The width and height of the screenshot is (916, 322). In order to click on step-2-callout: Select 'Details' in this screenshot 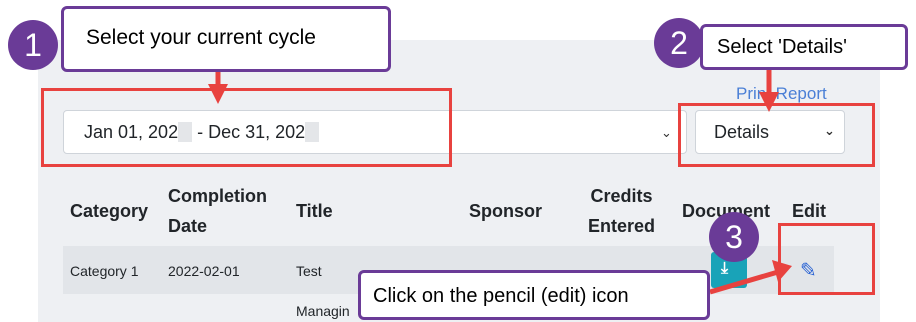, I will do `click(804, 47)`.